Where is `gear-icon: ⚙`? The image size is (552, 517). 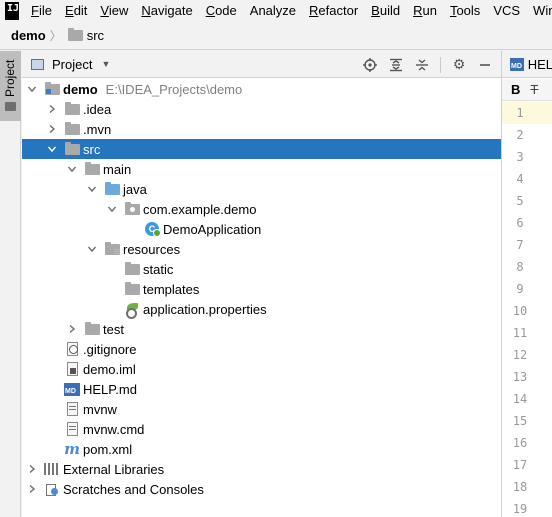 gear-icon: ⚙ is located at coordinates (459, 64).